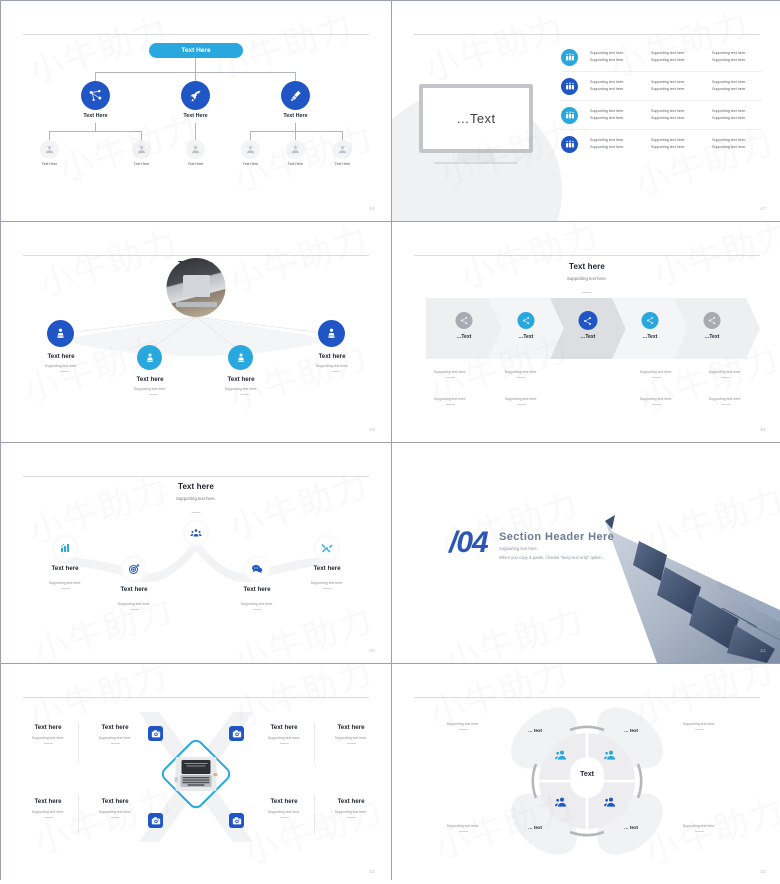  Describe the element at coordinates (134, 589) in the screenshot. I see `wave-node-2-label: Text here` at that location.